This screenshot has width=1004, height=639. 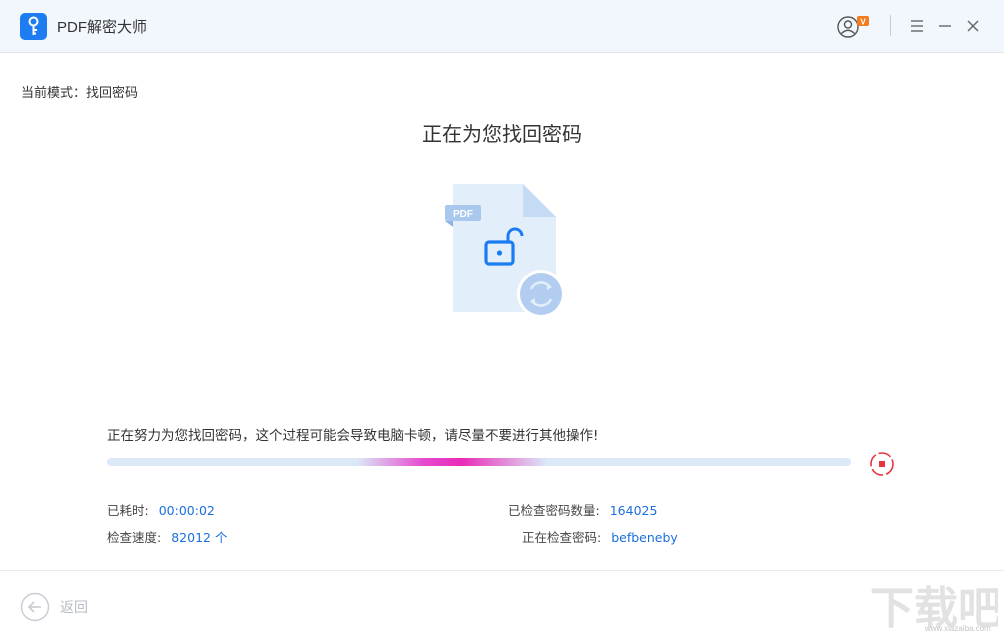 I want to click on window-title: PDF解密大师, so click(x=102, y=27).